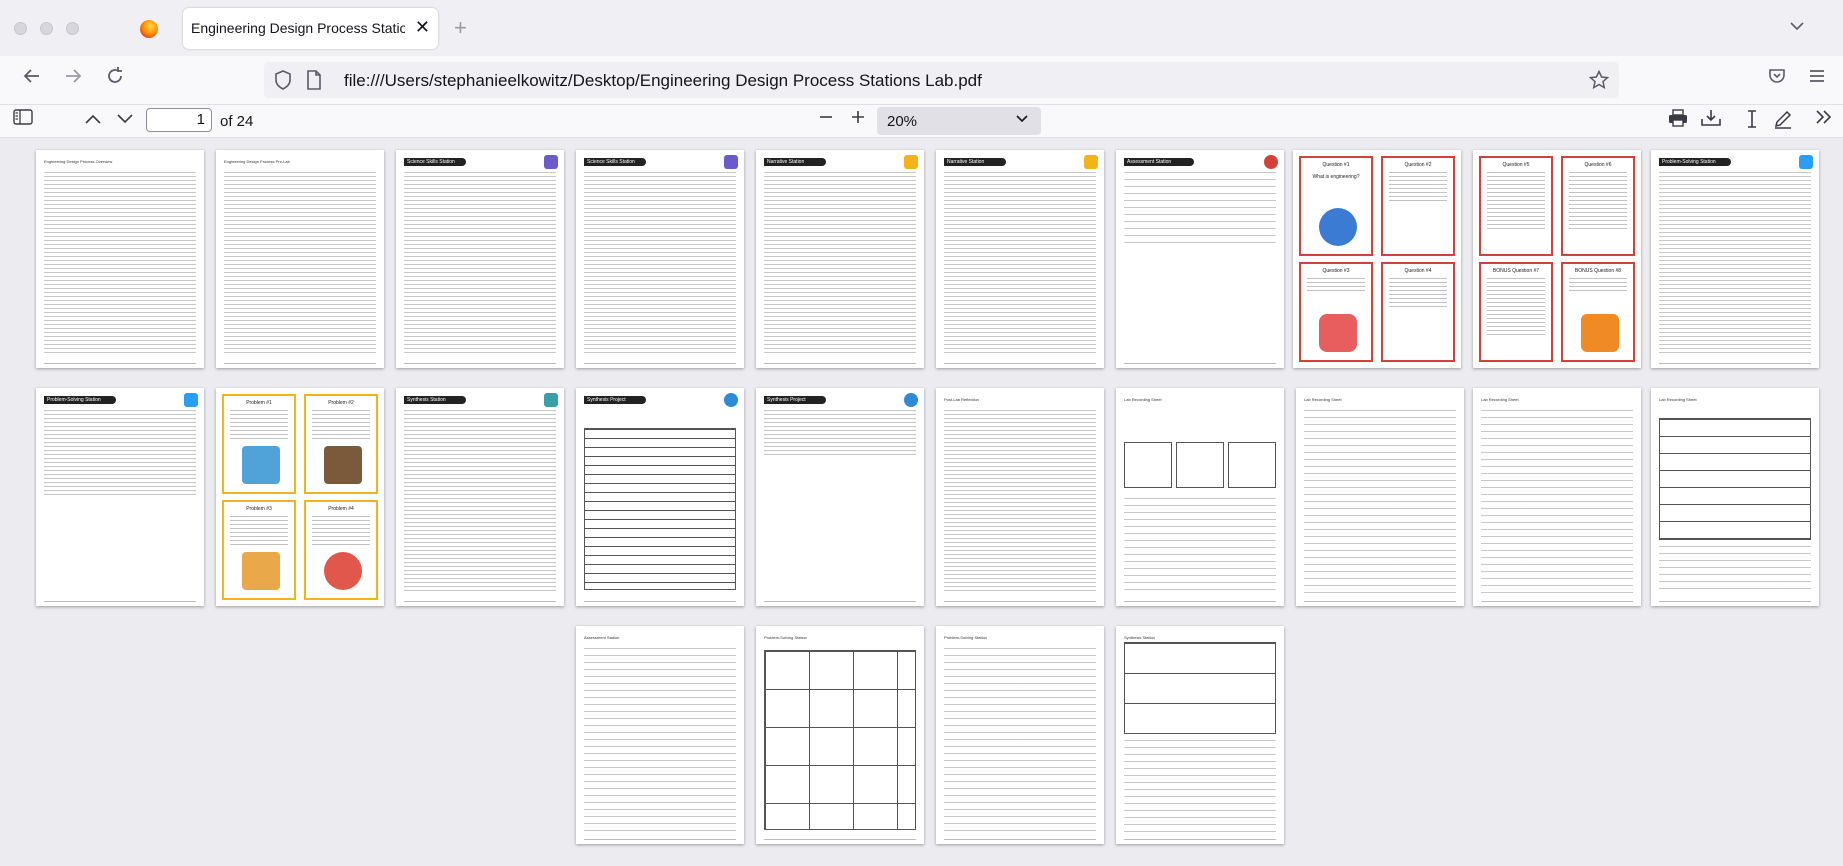  What do you see at coordinates (1689, 162) in the screenshot?
I see `station-label: Problem-Solving Station` at bounding box center [1689, 162].